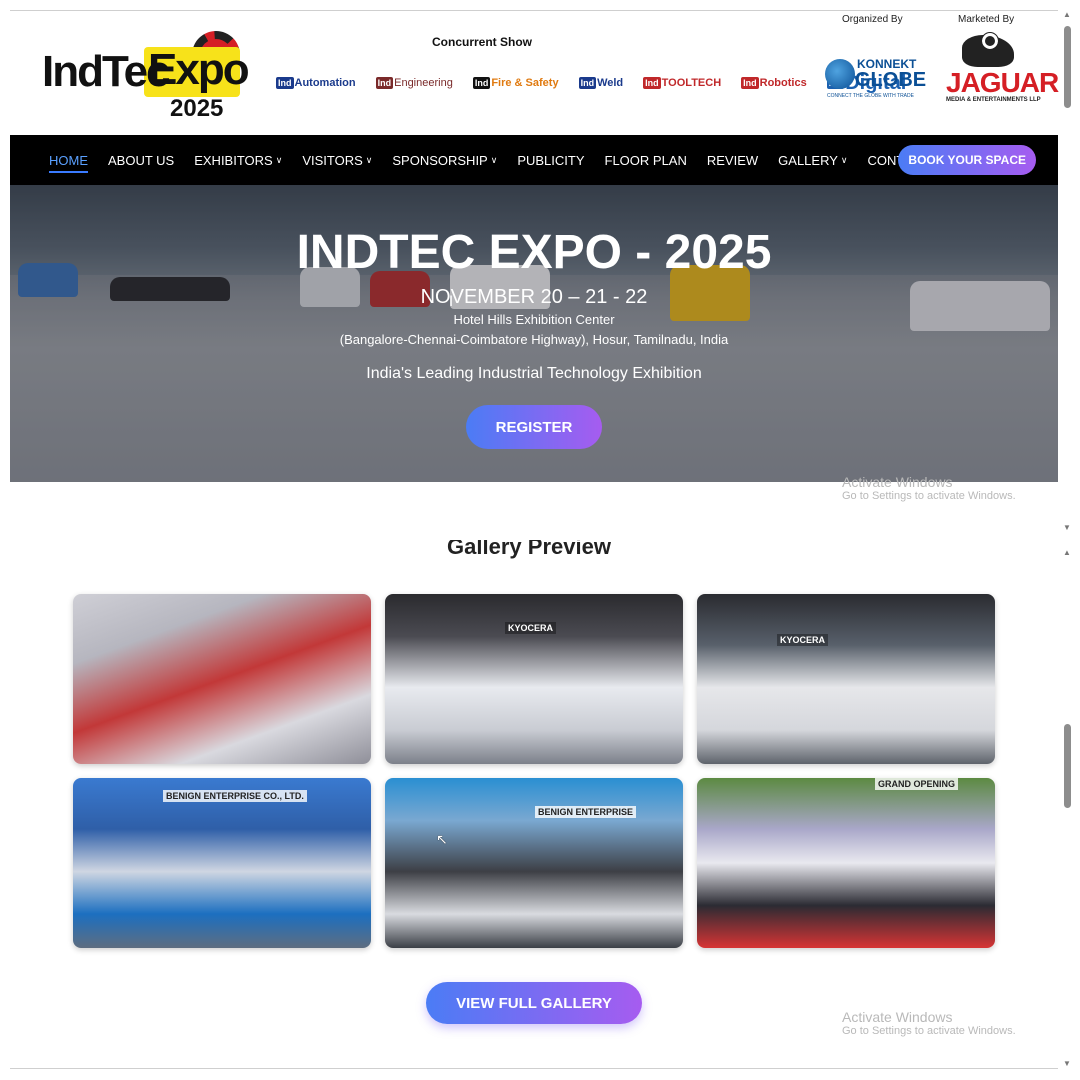 This screenshot has width=1080, height=1080. I want to click on indtec-expo-logo: IndTec Expo 2025, so click(146, 77).